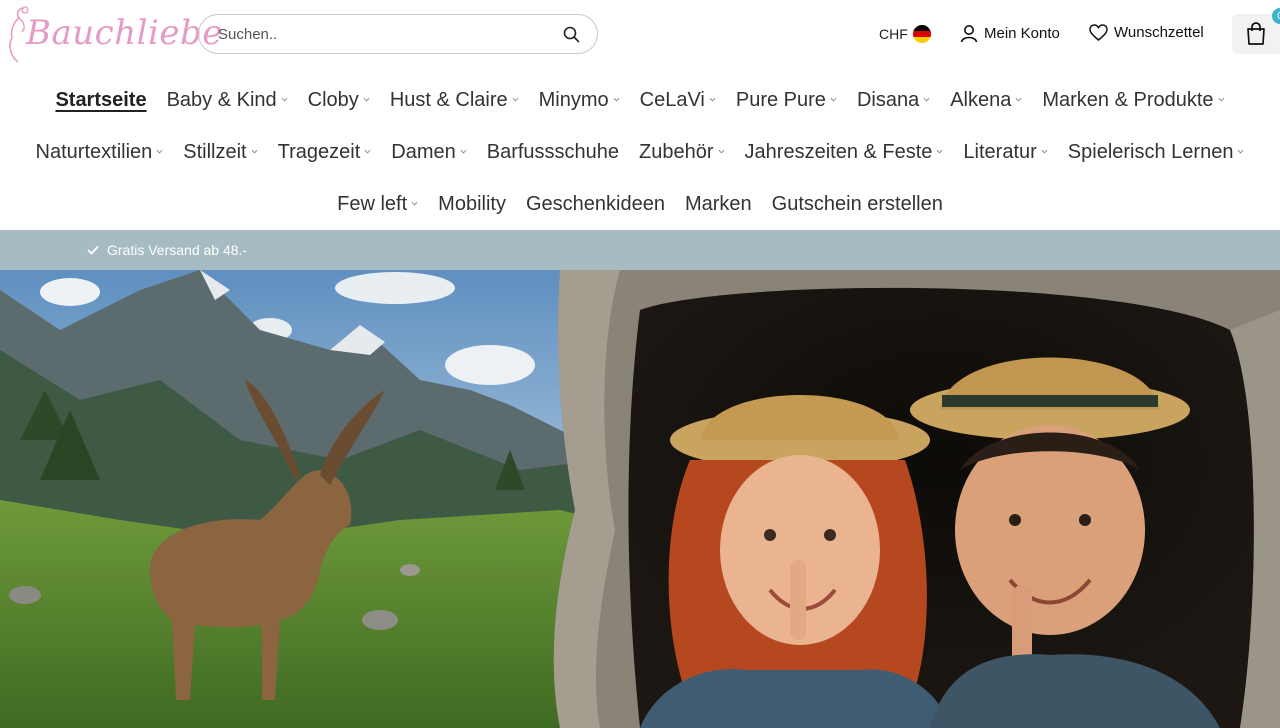 The image size is (1280, 728). I want to click on shipping-info-text: Gratis Versand ab 48.-, so click(177, 250).